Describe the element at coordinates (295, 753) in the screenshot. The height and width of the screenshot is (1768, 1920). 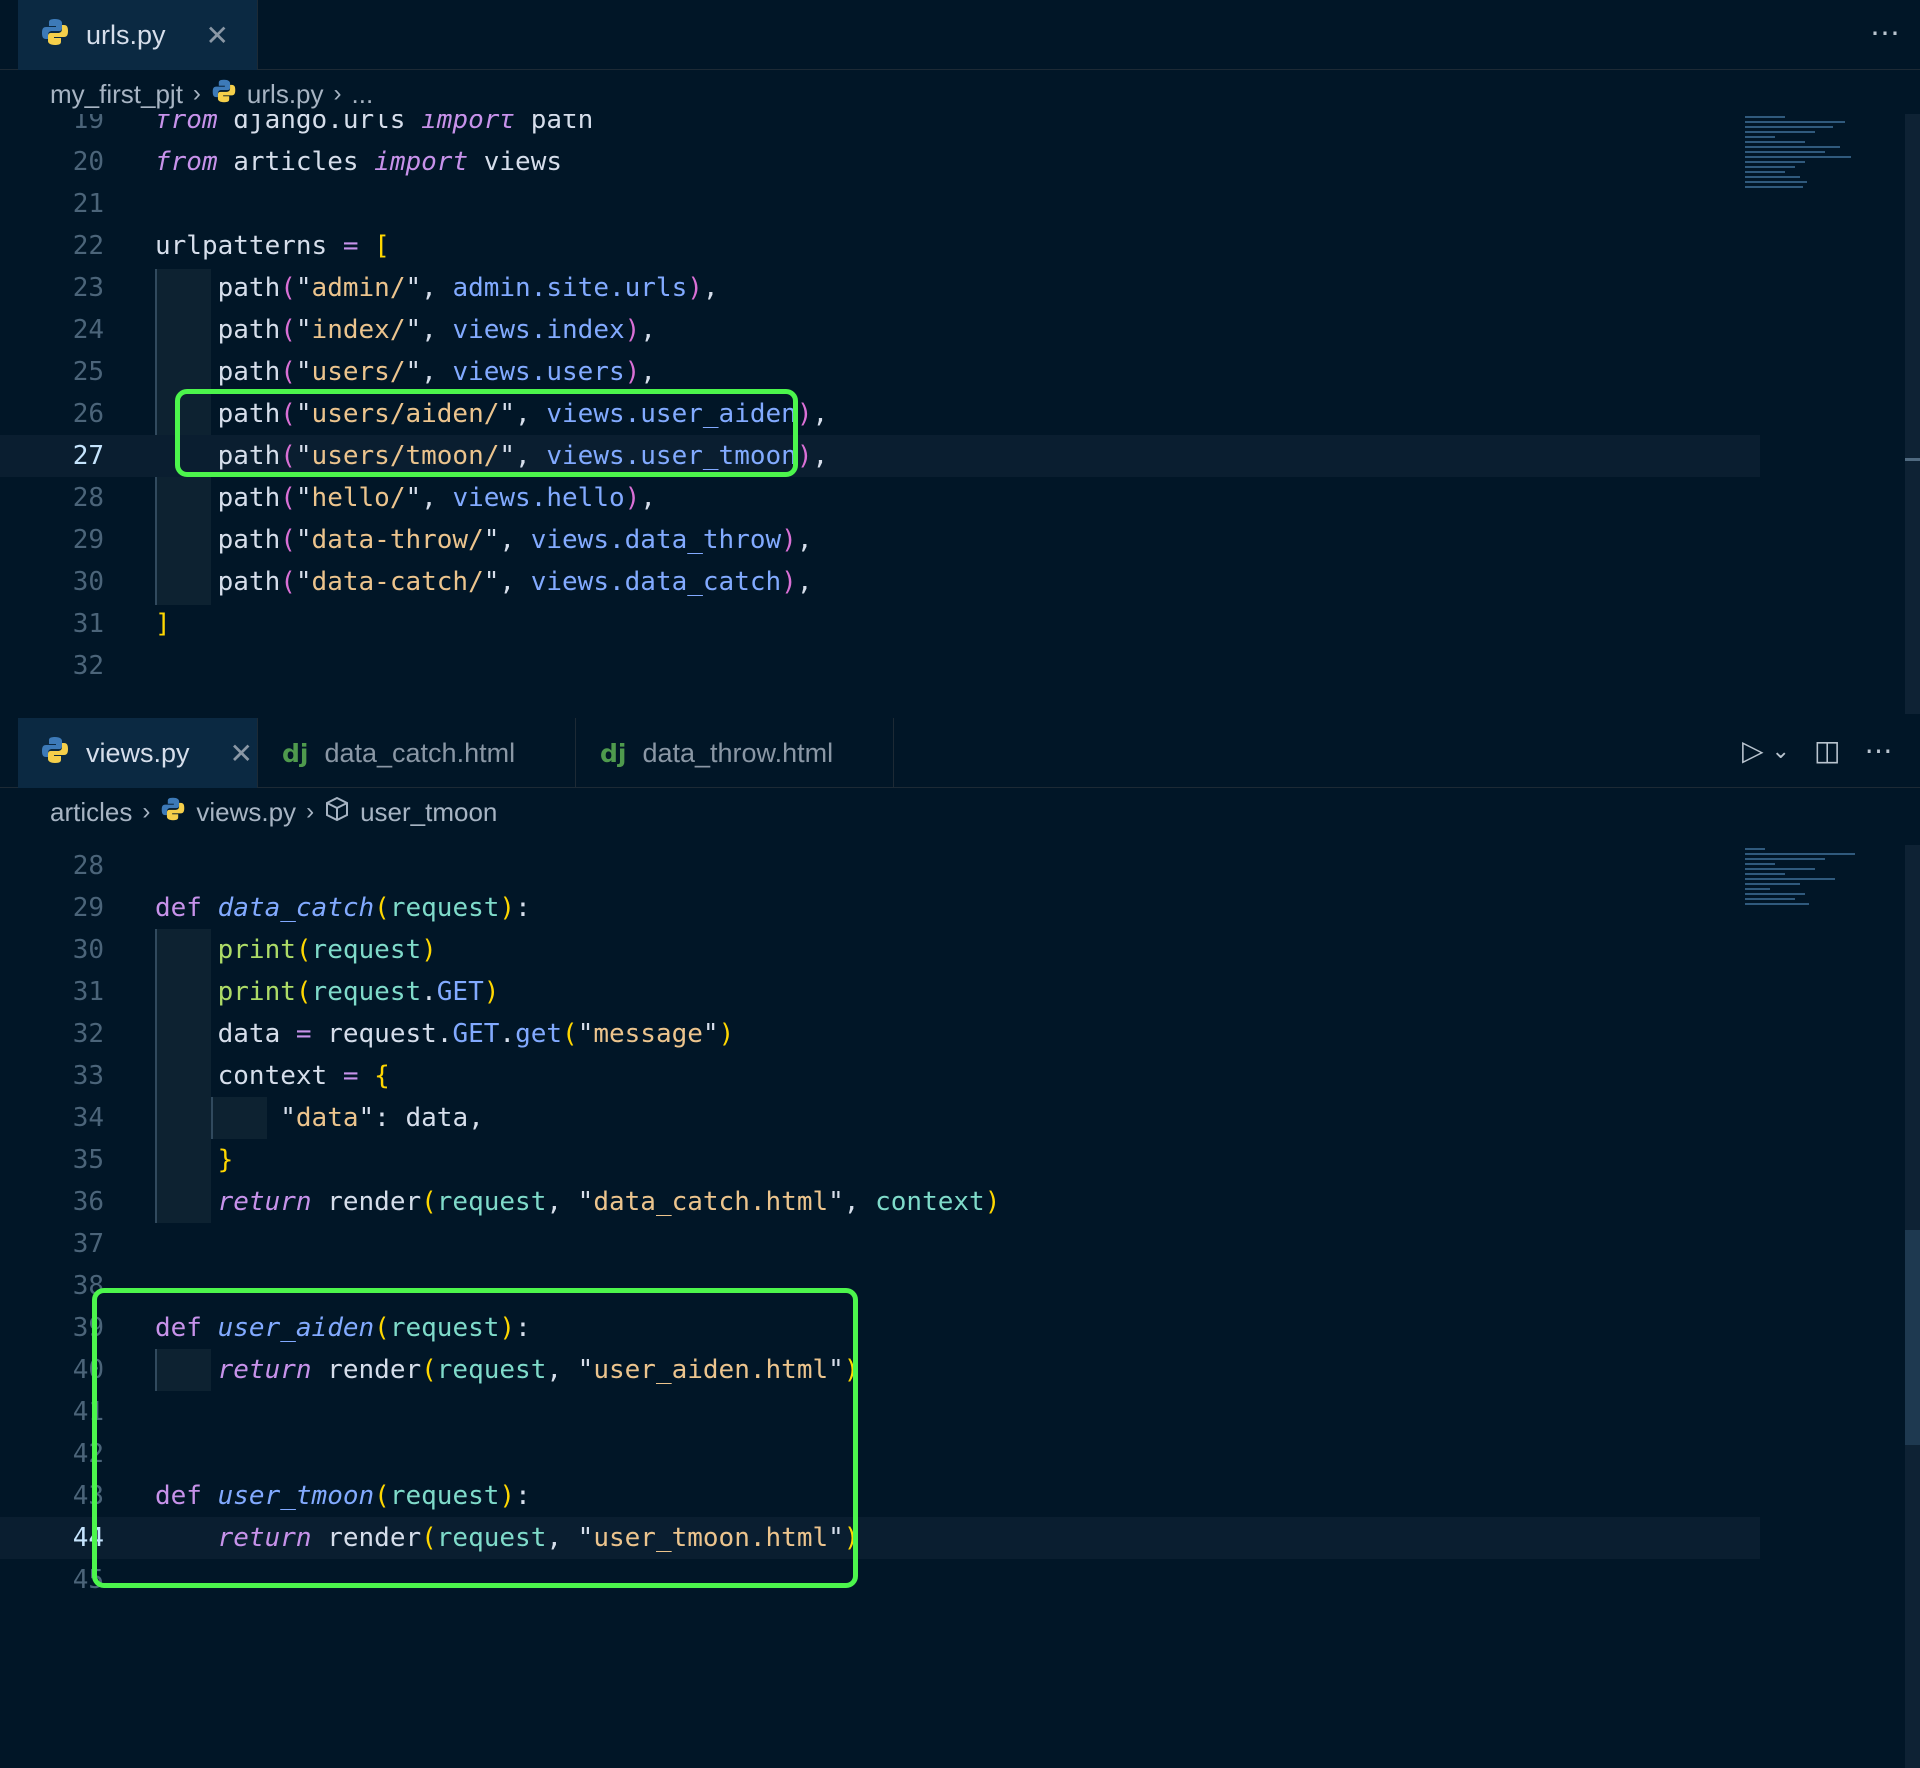
I see `django-icon: dj` at that location.